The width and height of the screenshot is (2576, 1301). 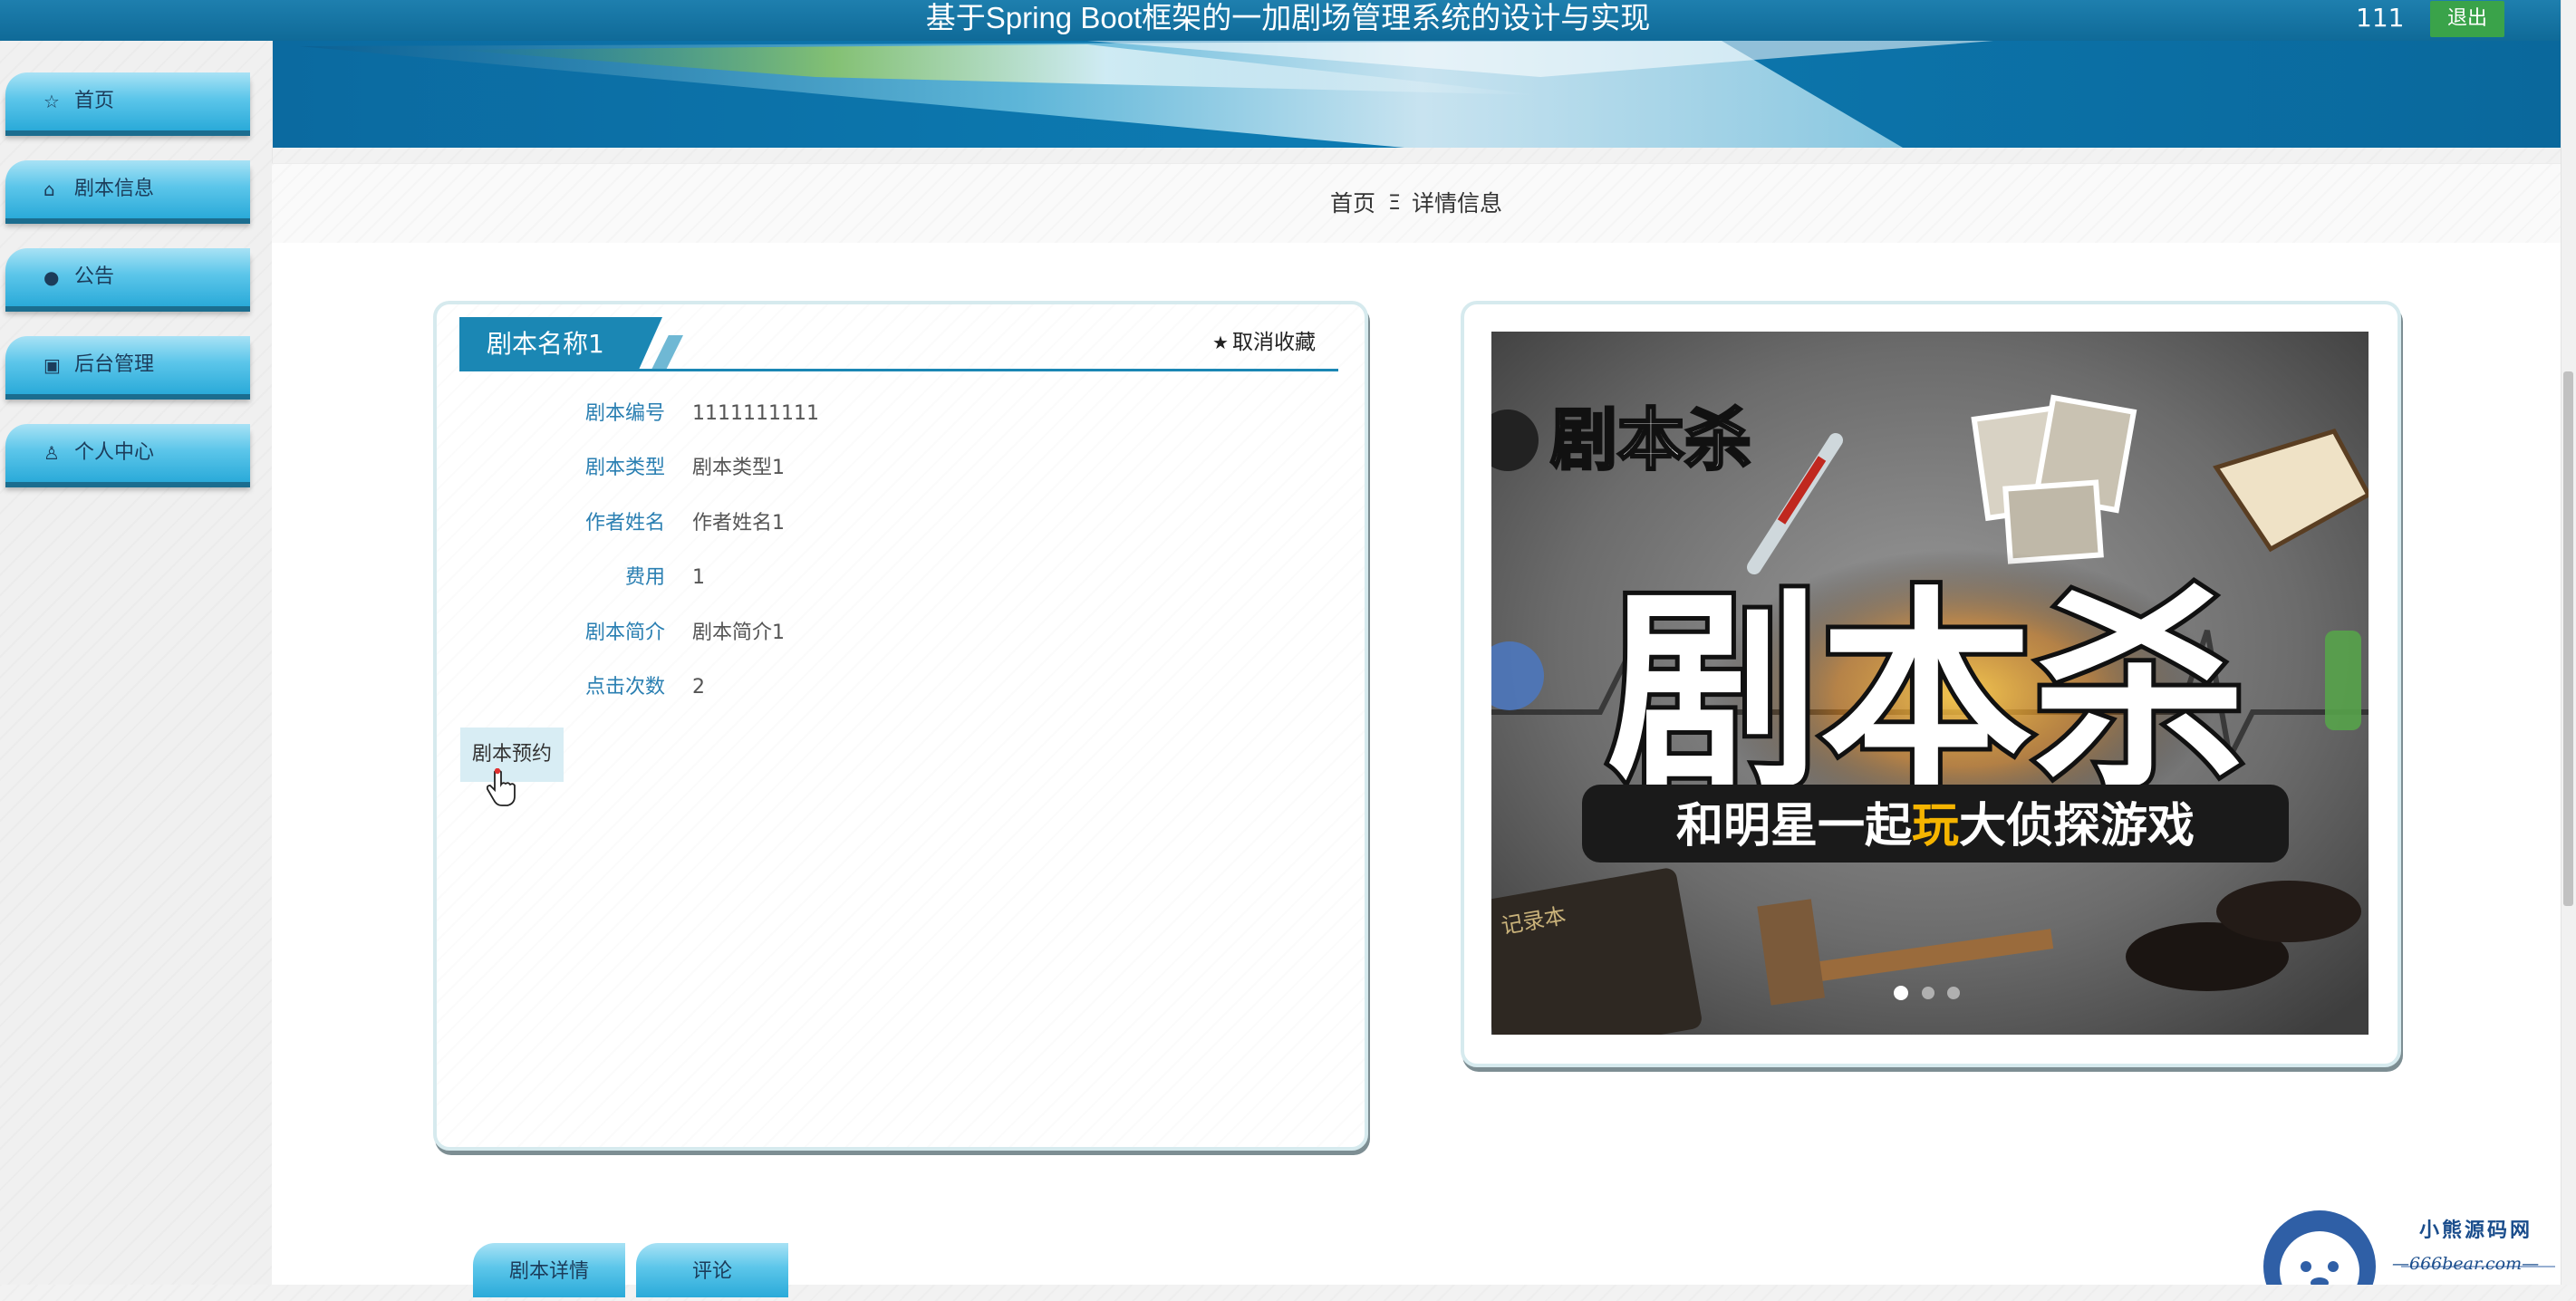 I want to click on field-value-clicks: 2, so click(x=698, y=687).